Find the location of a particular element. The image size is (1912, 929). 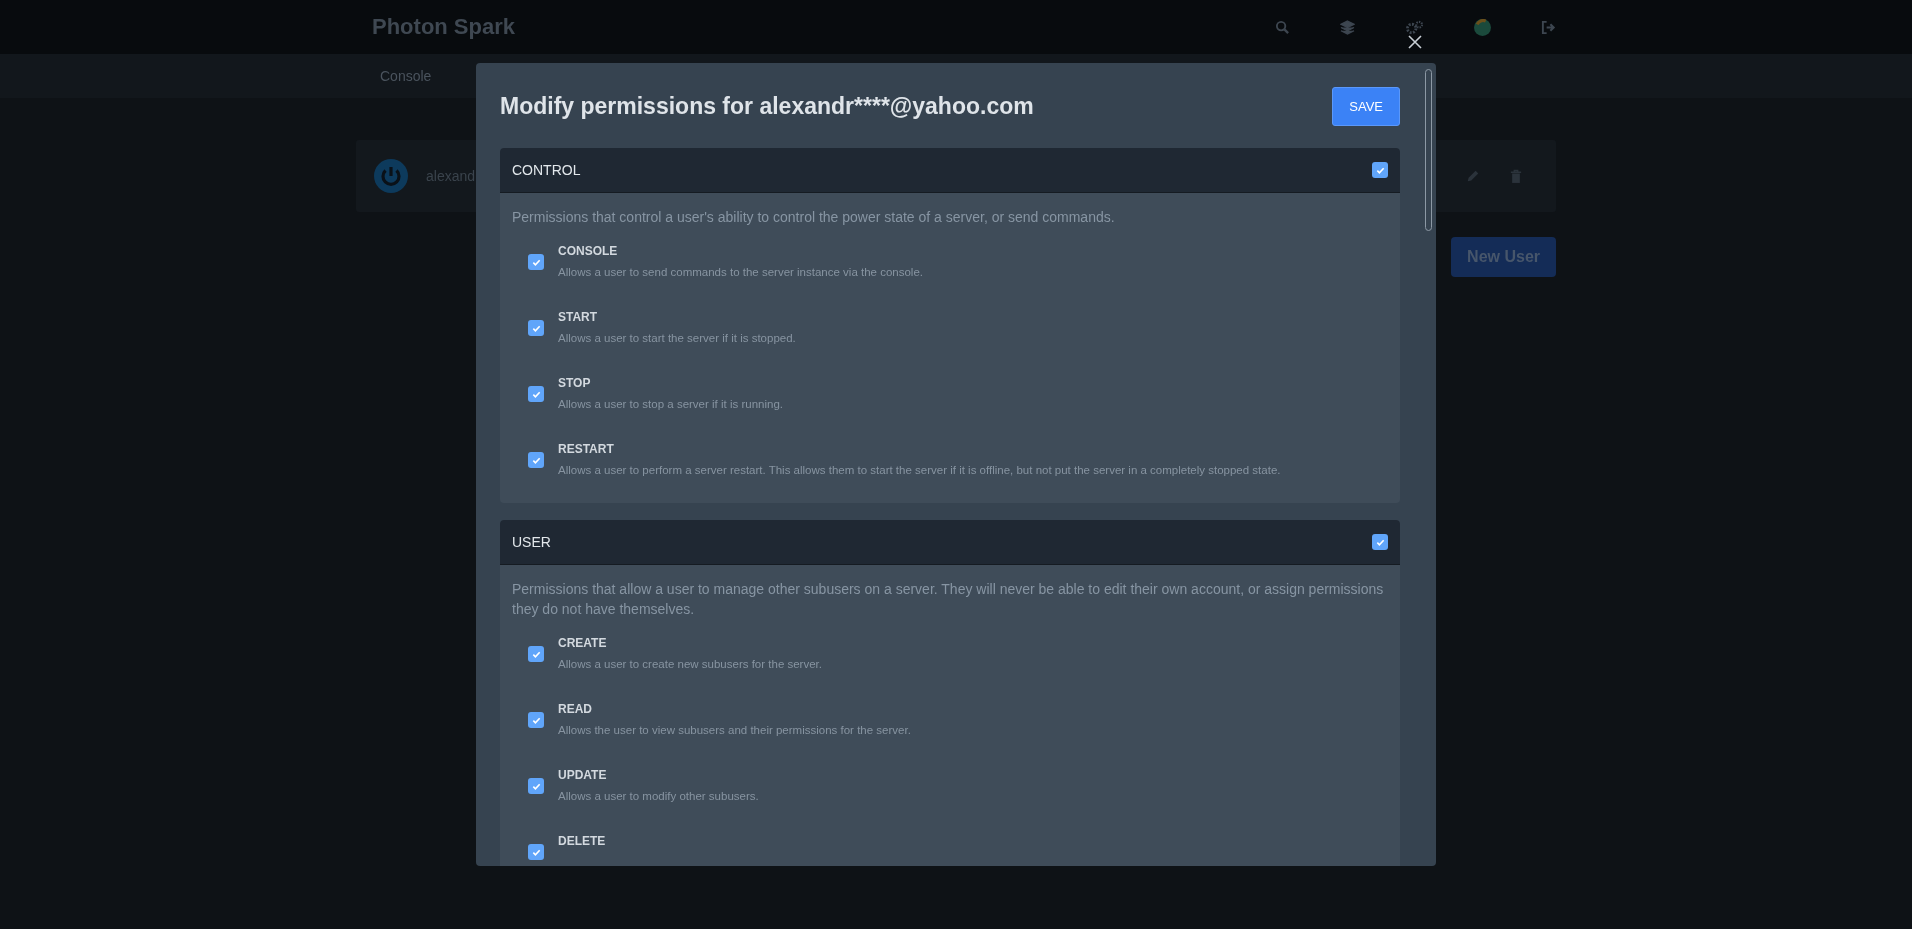

permission-name: DELETE is located at coordinates (582, 841).